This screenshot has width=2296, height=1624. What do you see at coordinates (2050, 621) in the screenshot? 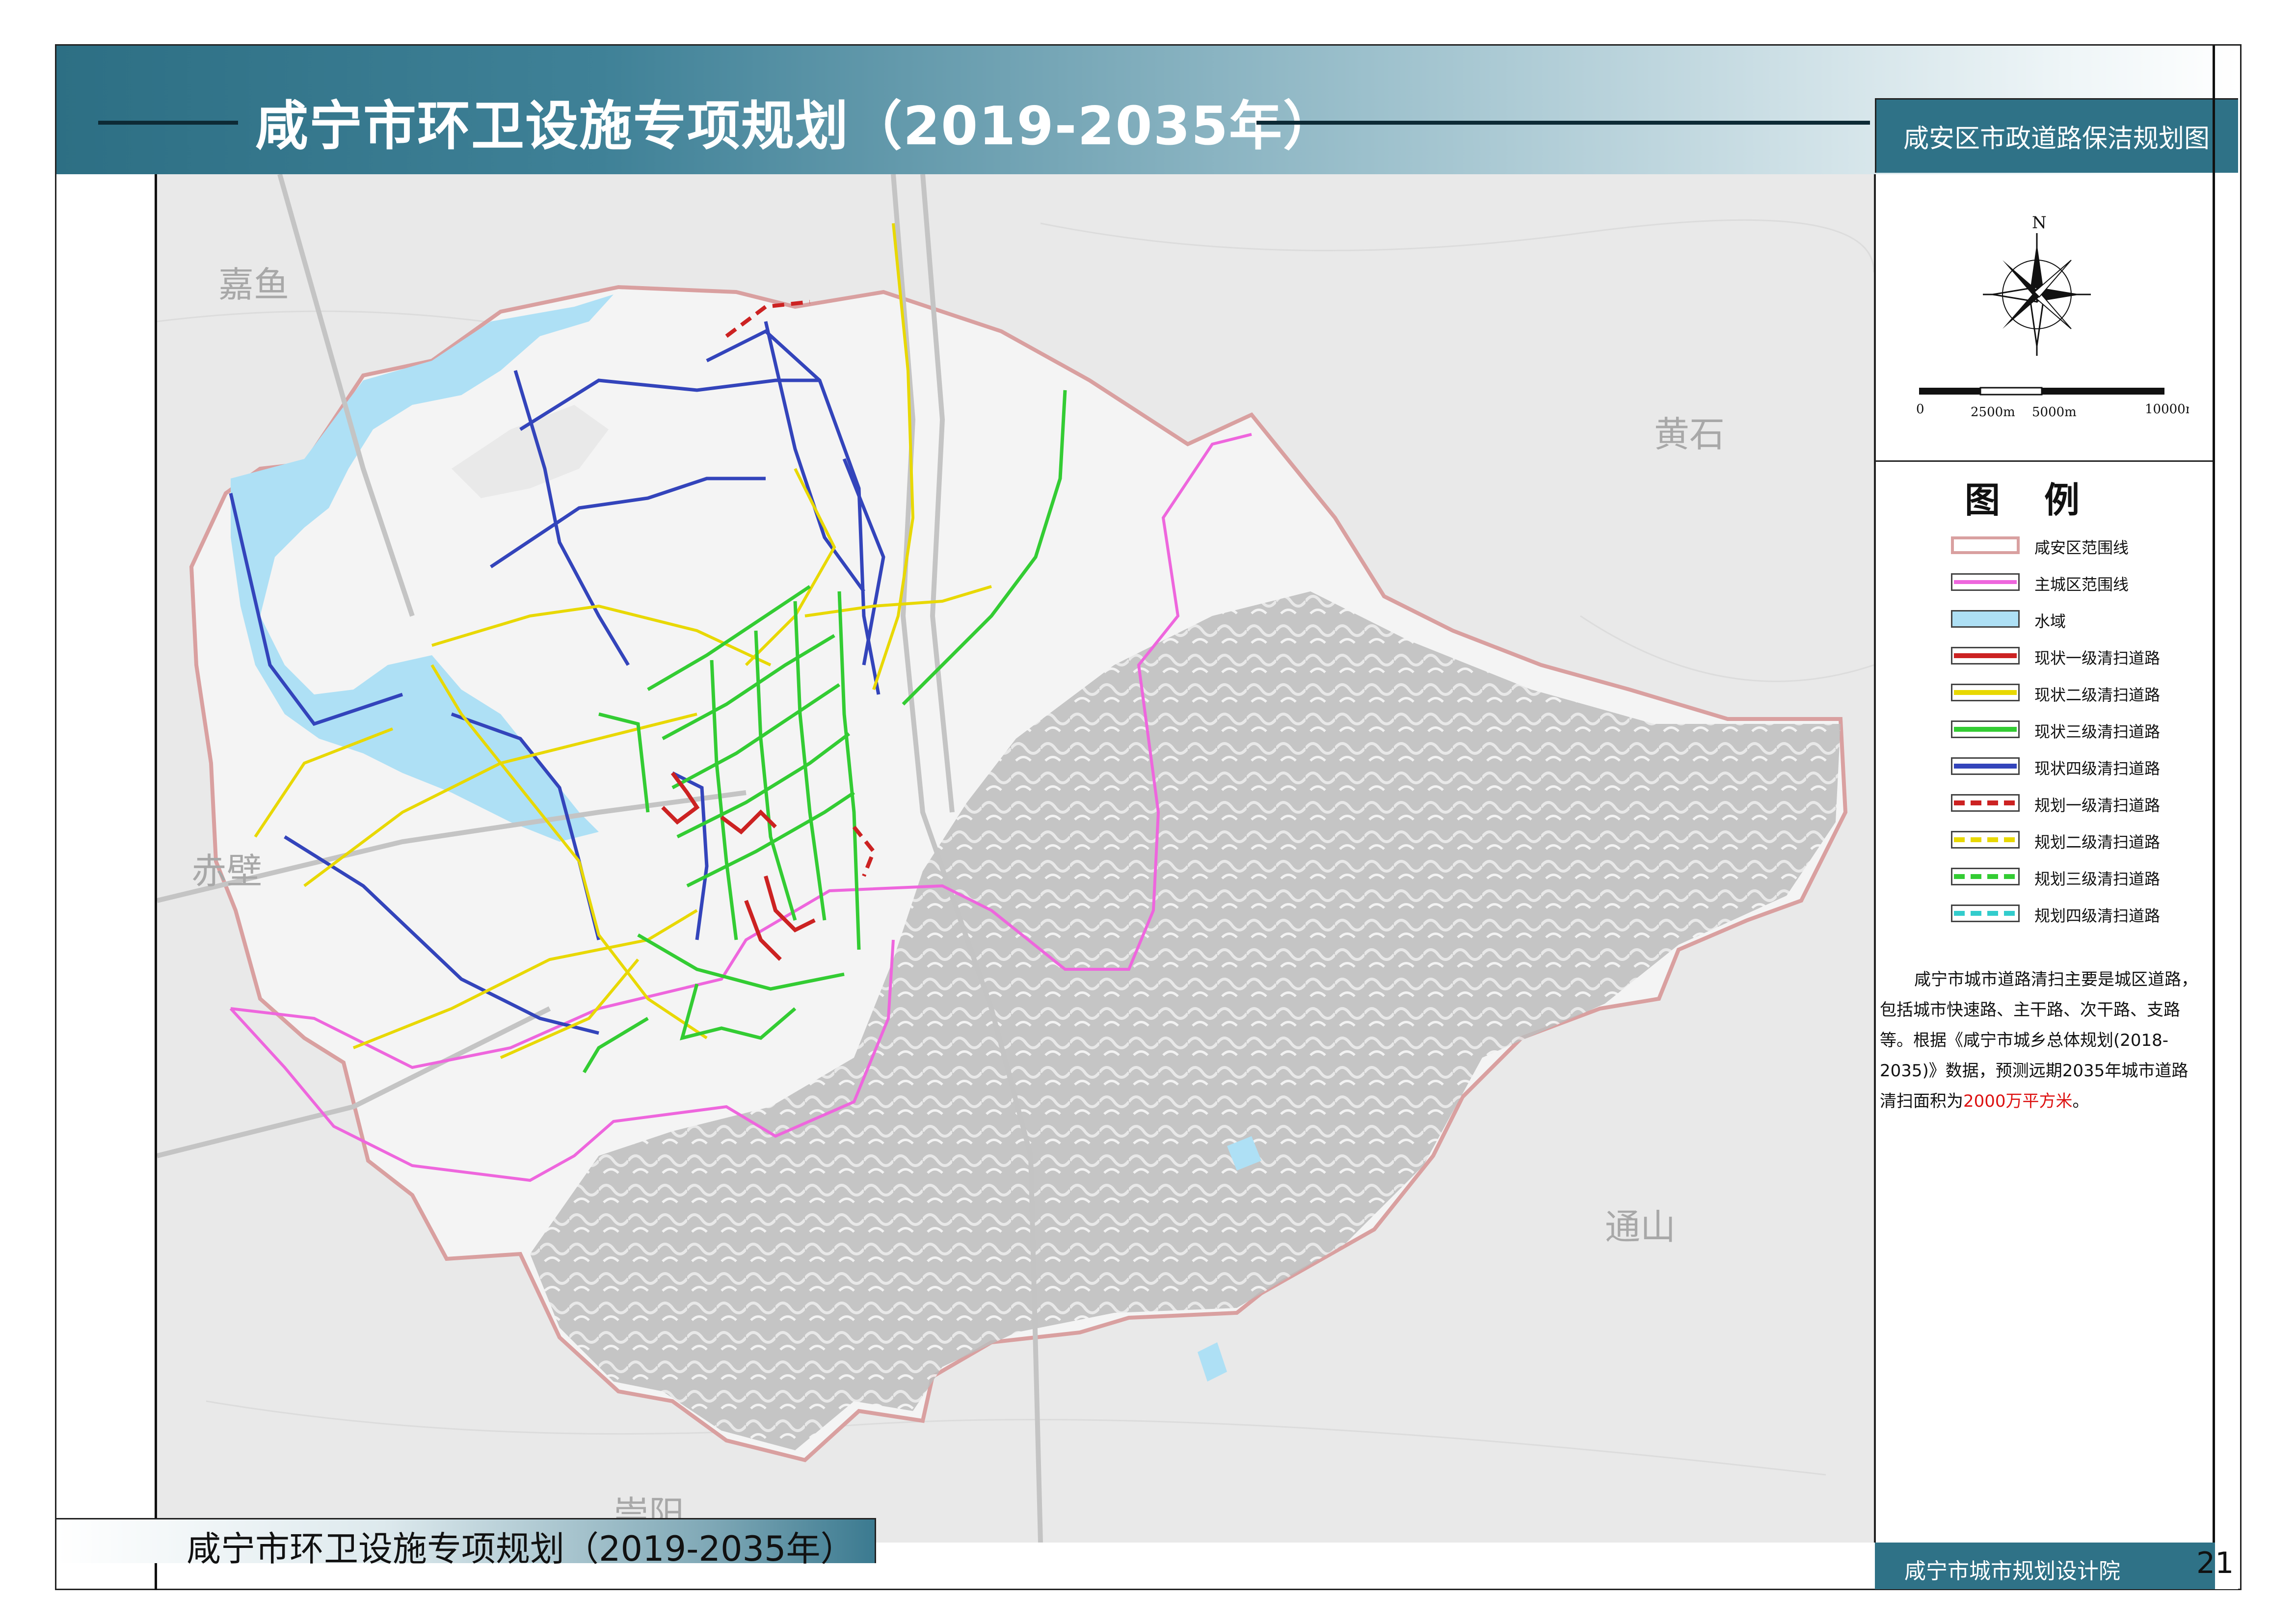
I see `legend-label: 水域` at bounding box center [2050, 621].